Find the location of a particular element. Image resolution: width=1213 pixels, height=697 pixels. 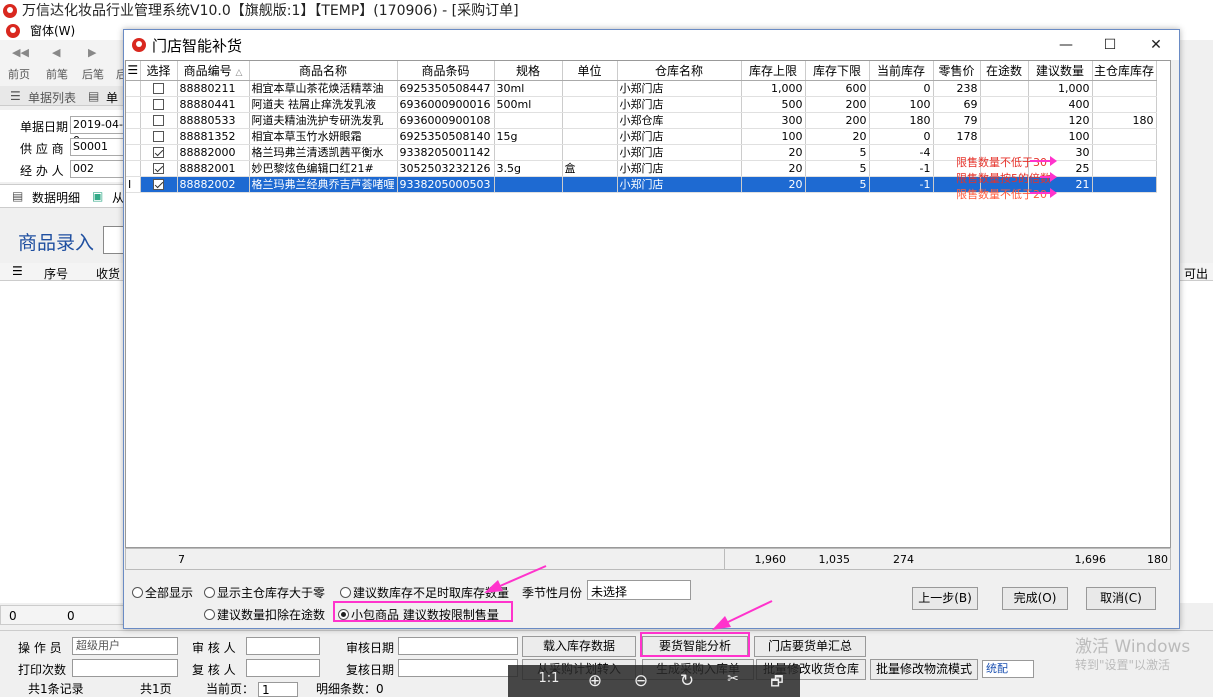

status-pages: 共1页 is located at coordinates (156, 689).